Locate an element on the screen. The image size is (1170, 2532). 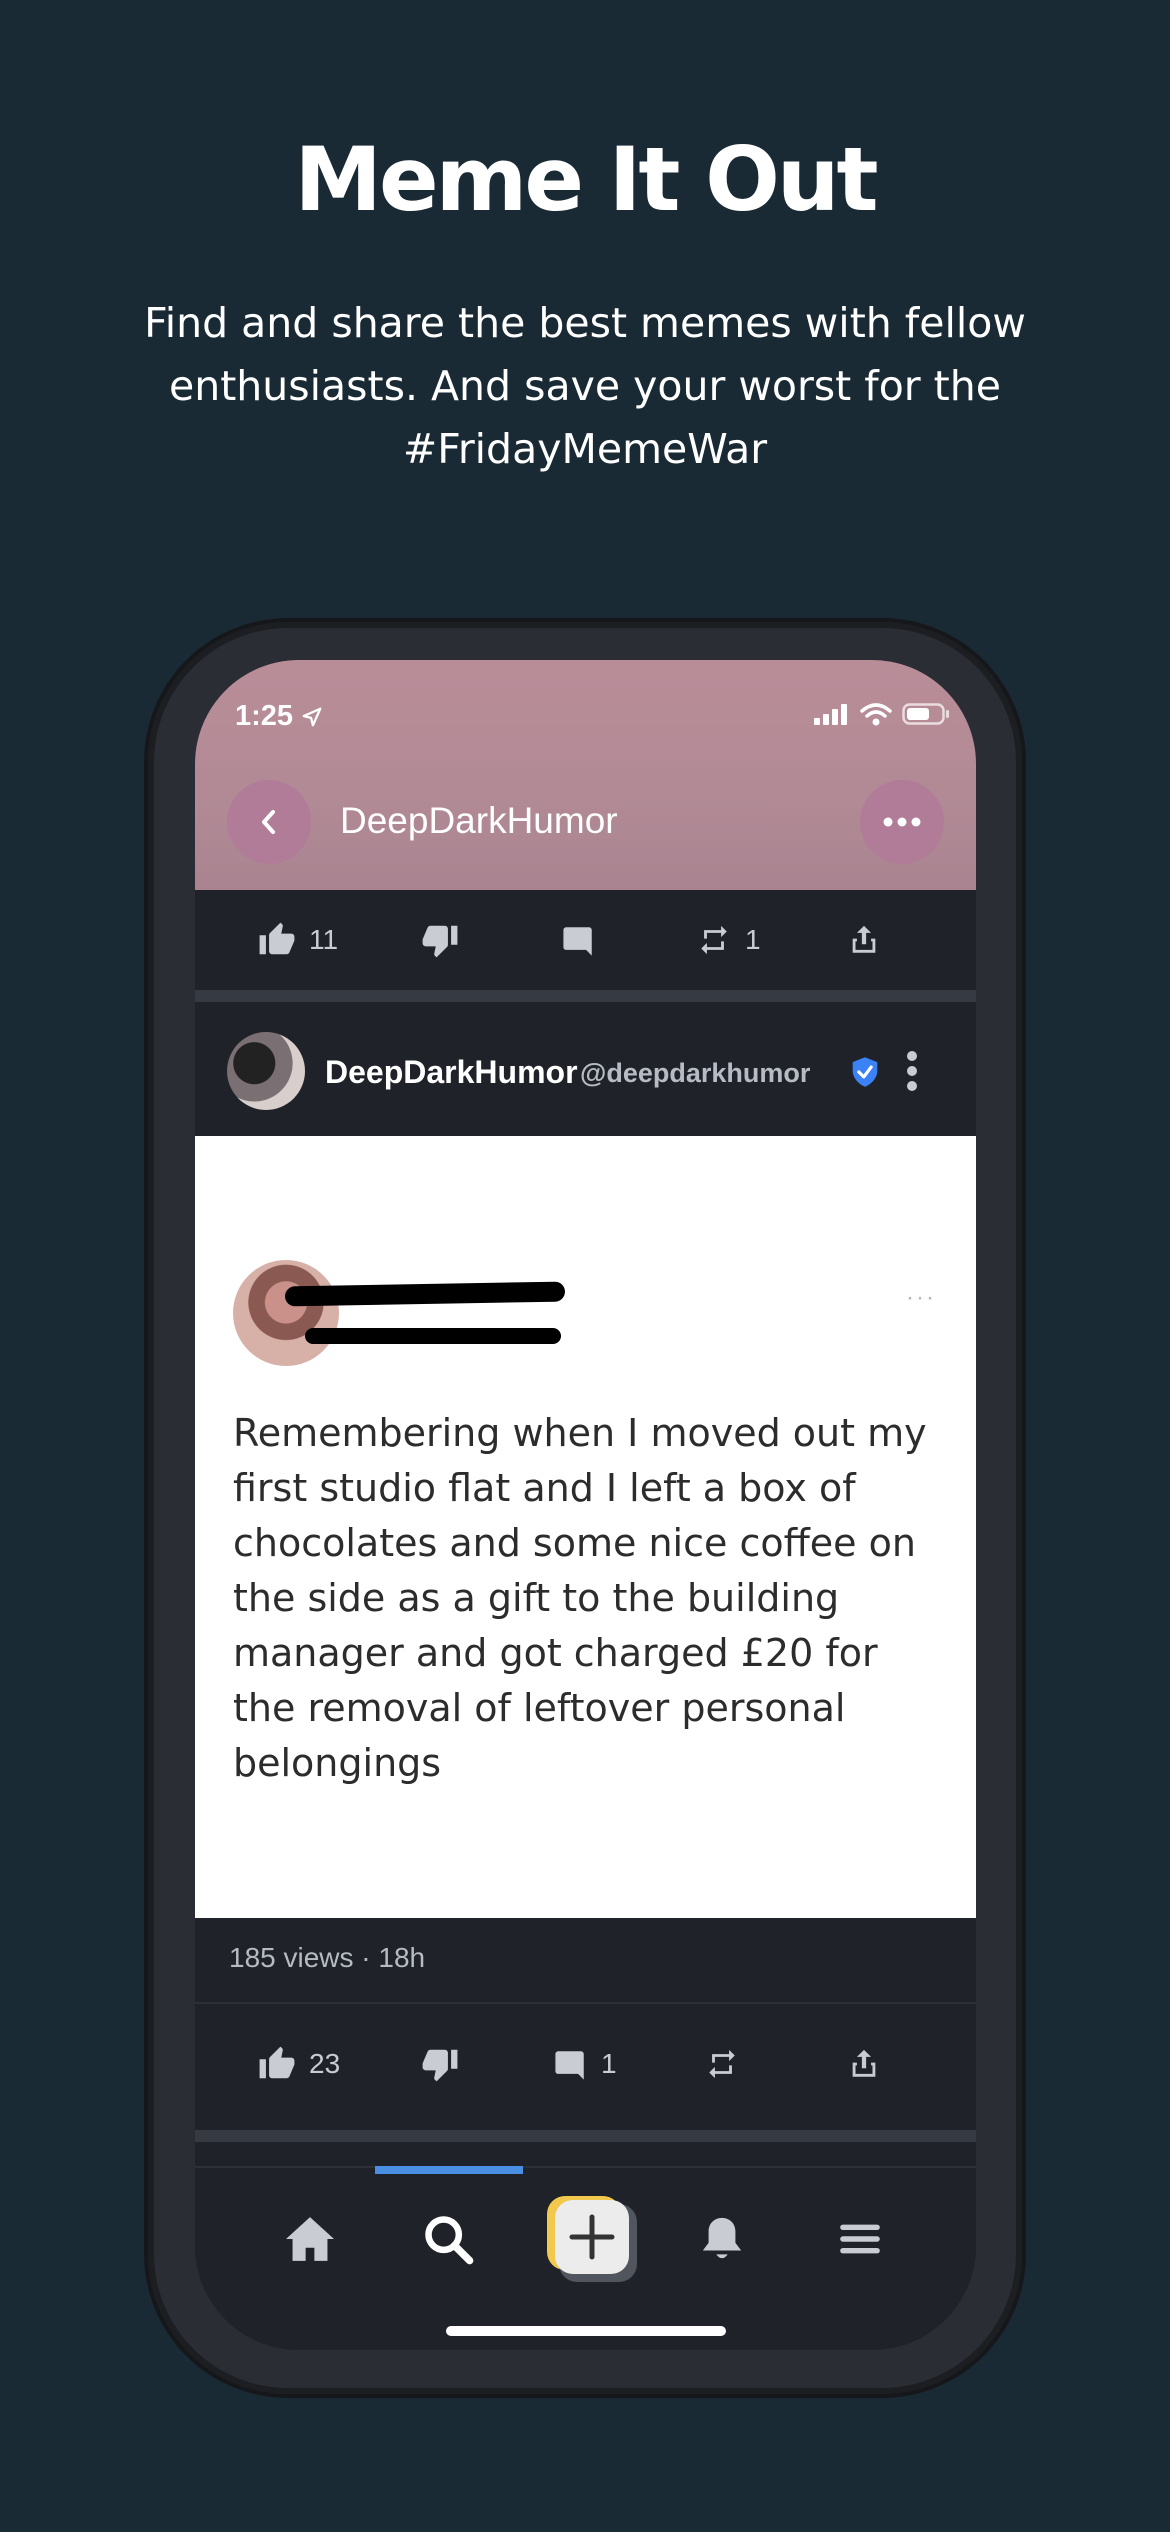
comment-button: 1 is located at coordinates (585, 2064).